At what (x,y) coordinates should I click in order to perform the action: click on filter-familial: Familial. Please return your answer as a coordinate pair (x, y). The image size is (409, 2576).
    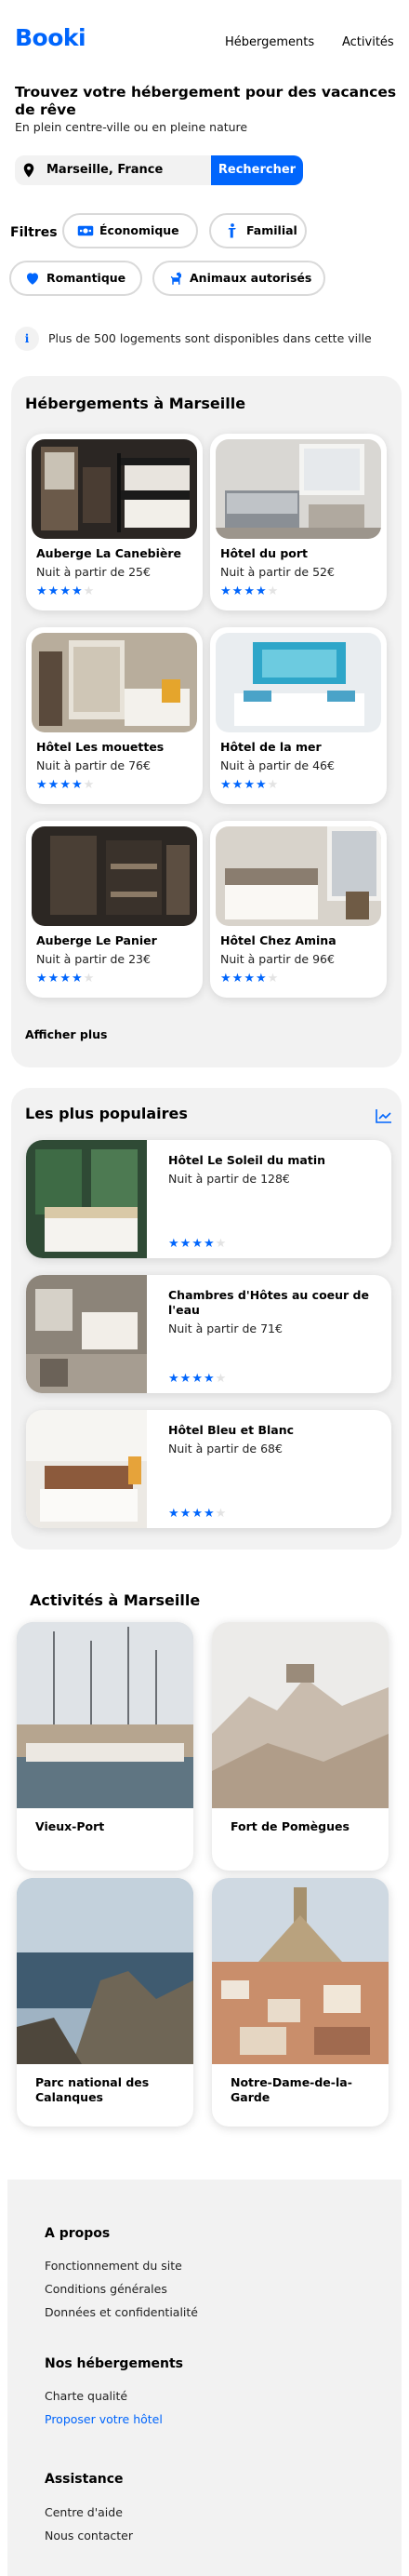
    Looking at the image, I should click on (258, 230).